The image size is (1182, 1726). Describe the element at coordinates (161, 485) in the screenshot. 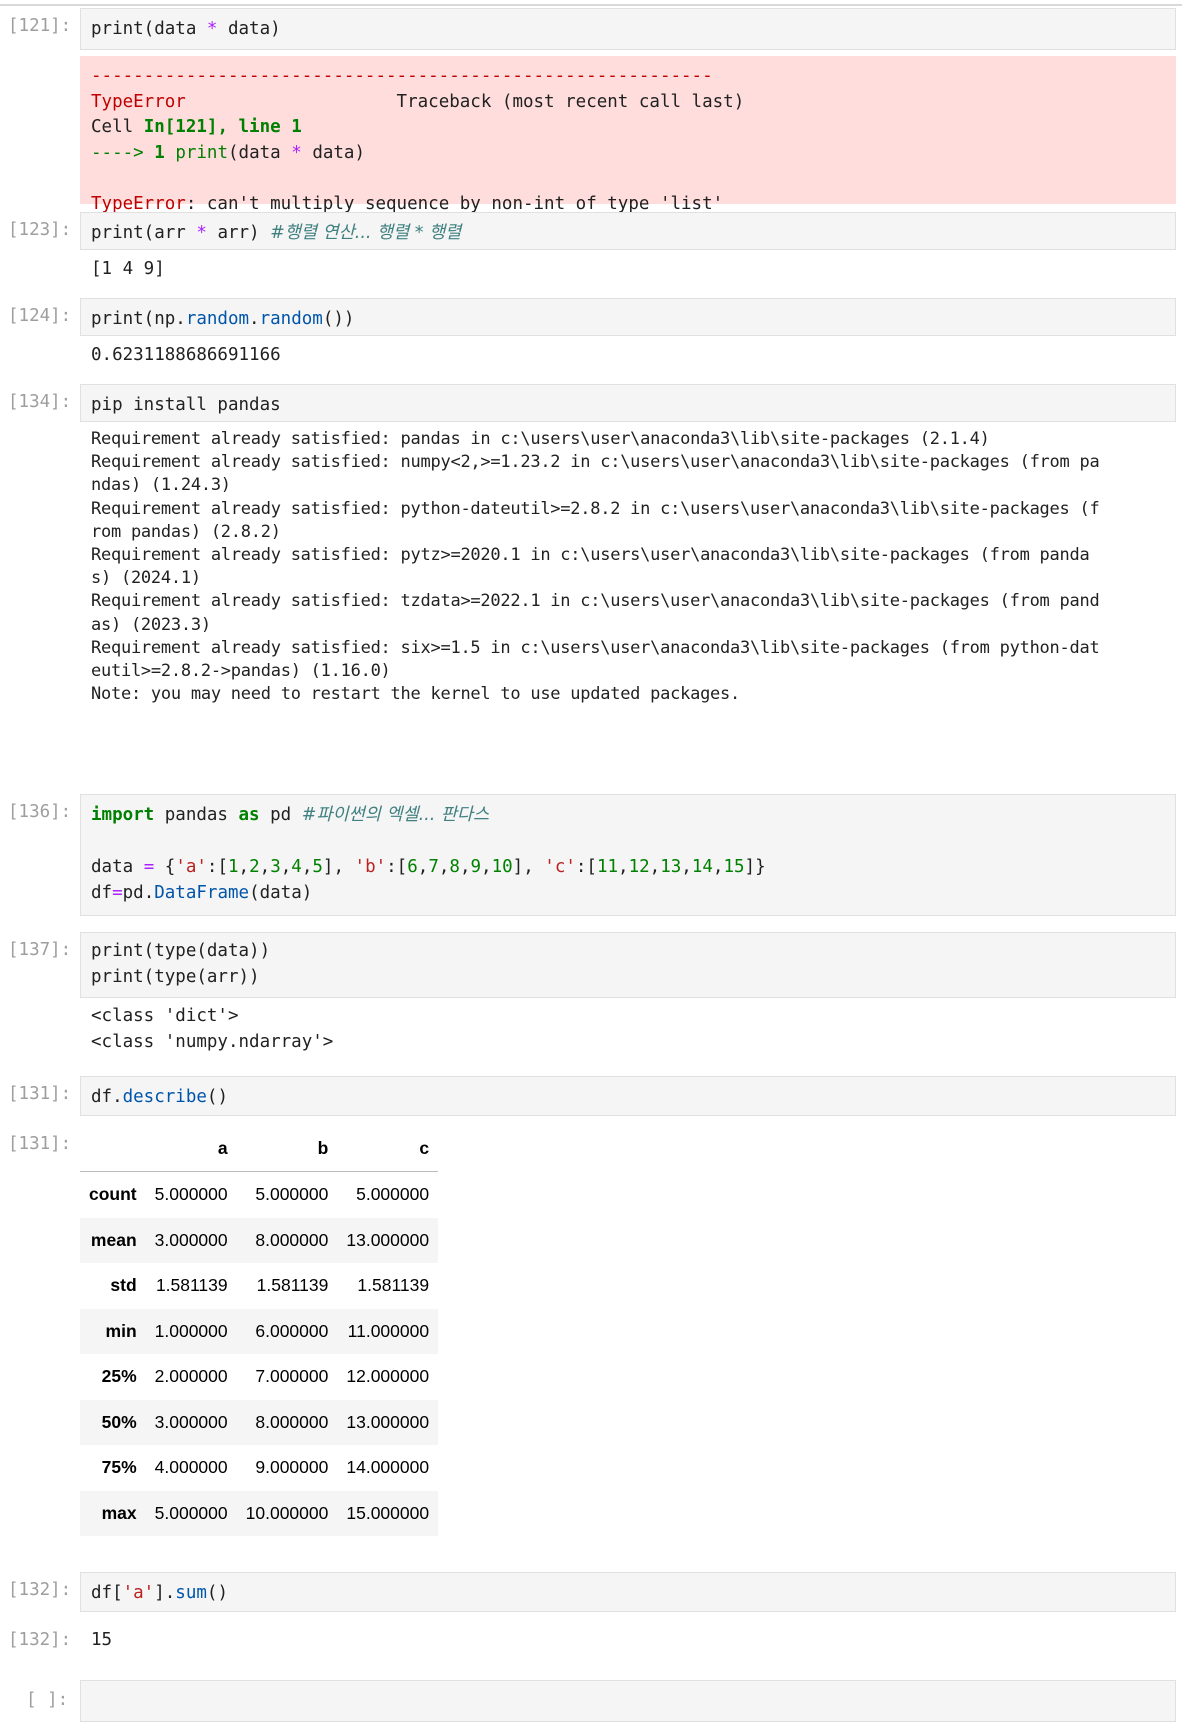

I see `output-line: ndas) (1.24.3)` at that location.